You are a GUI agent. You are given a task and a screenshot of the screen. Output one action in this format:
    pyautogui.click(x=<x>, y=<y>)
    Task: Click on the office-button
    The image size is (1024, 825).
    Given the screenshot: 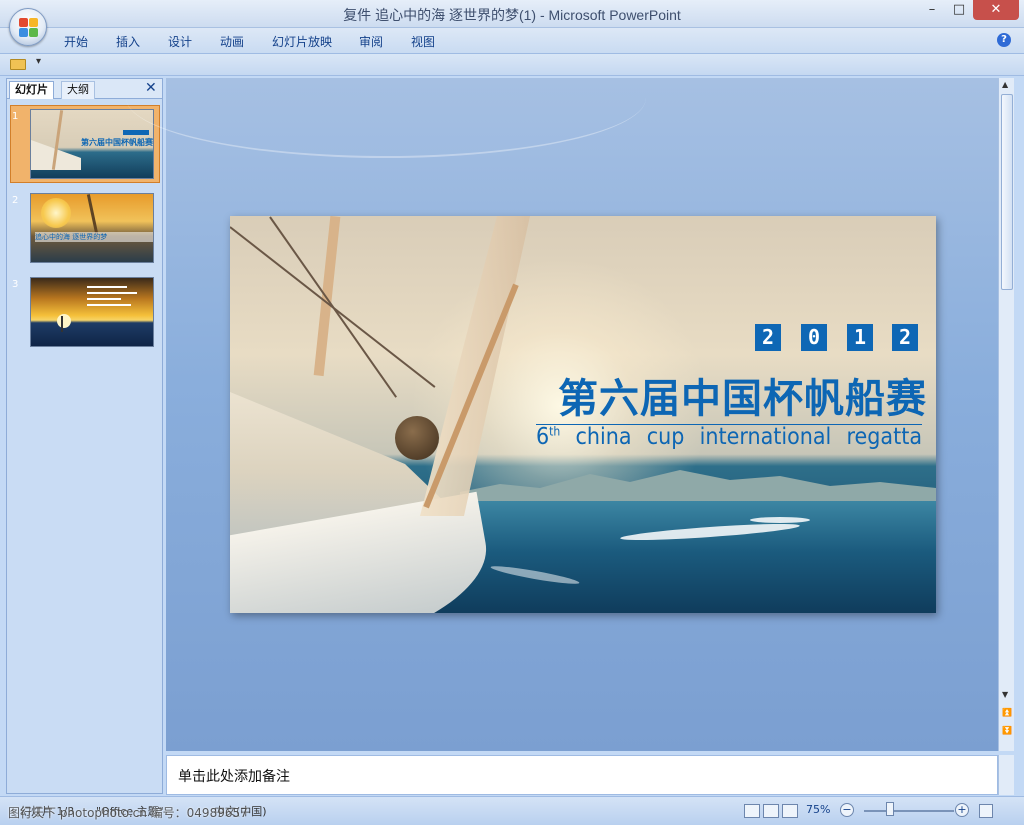 What is the action you would take?
    pyautogui.click(x=28, y=27)
    